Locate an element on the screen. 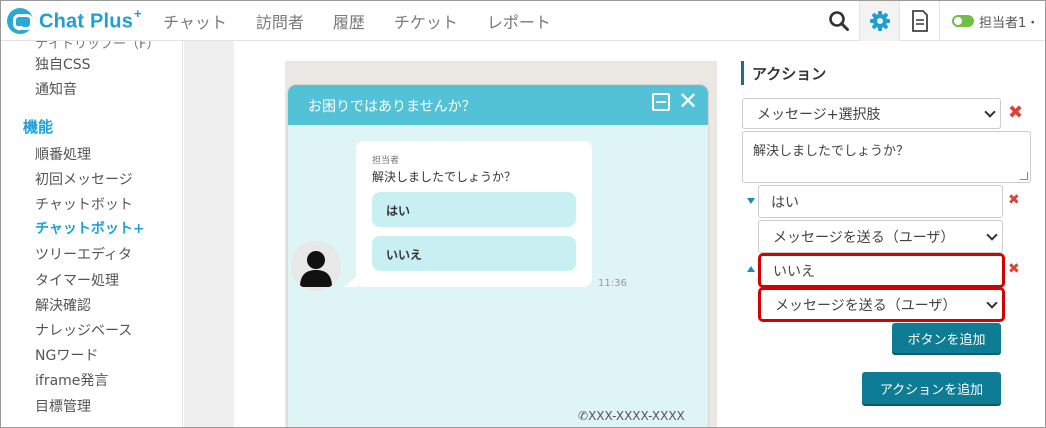 The image size is (1046, 428). main-nav: チャット 訪問者 履歴 チケット レポート is located at coordinates (371, 21).